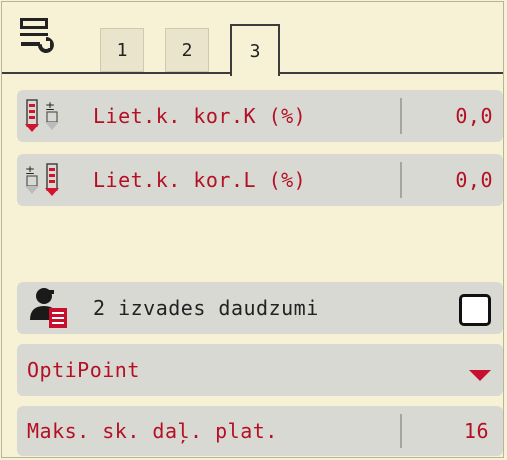 The height and width of the screenshot is (460, 507). Describe the element at coordinates (42, 179) in the screenshot. I see `spread-rate-correction-right-icon: ±` at that location.